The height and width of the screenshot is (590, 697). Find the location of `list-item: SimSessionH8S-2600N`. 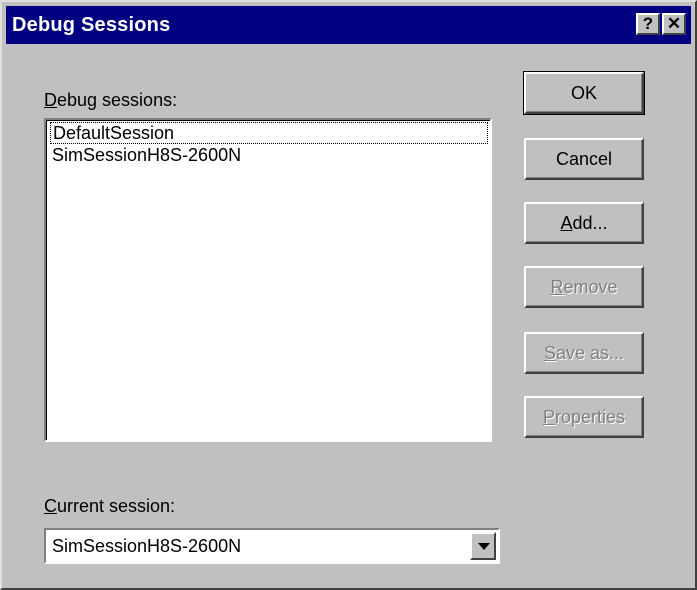

list-item: SimSessionH8S-2600N is located at coordinates (145, 155).